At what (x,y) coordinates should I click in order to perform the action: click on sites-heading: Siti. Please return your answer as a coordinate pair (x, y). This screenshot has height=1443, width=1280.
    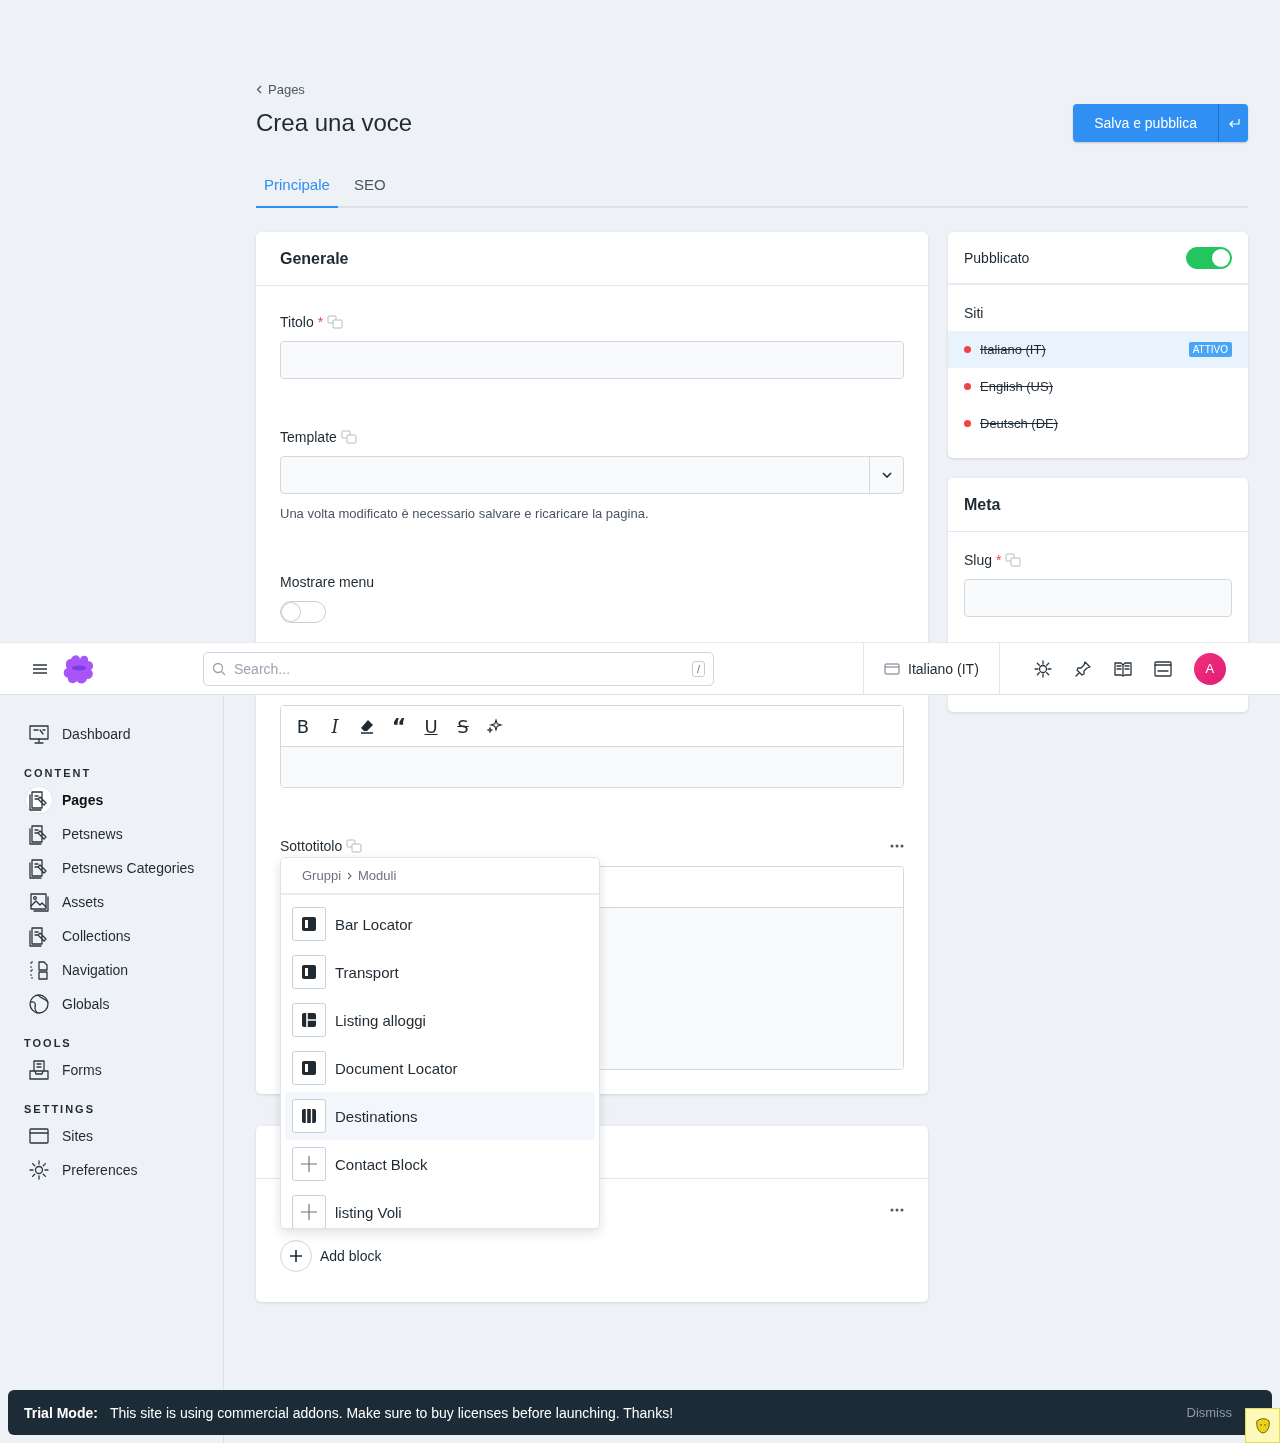
    Looking at the image, I should click on (974, 313).